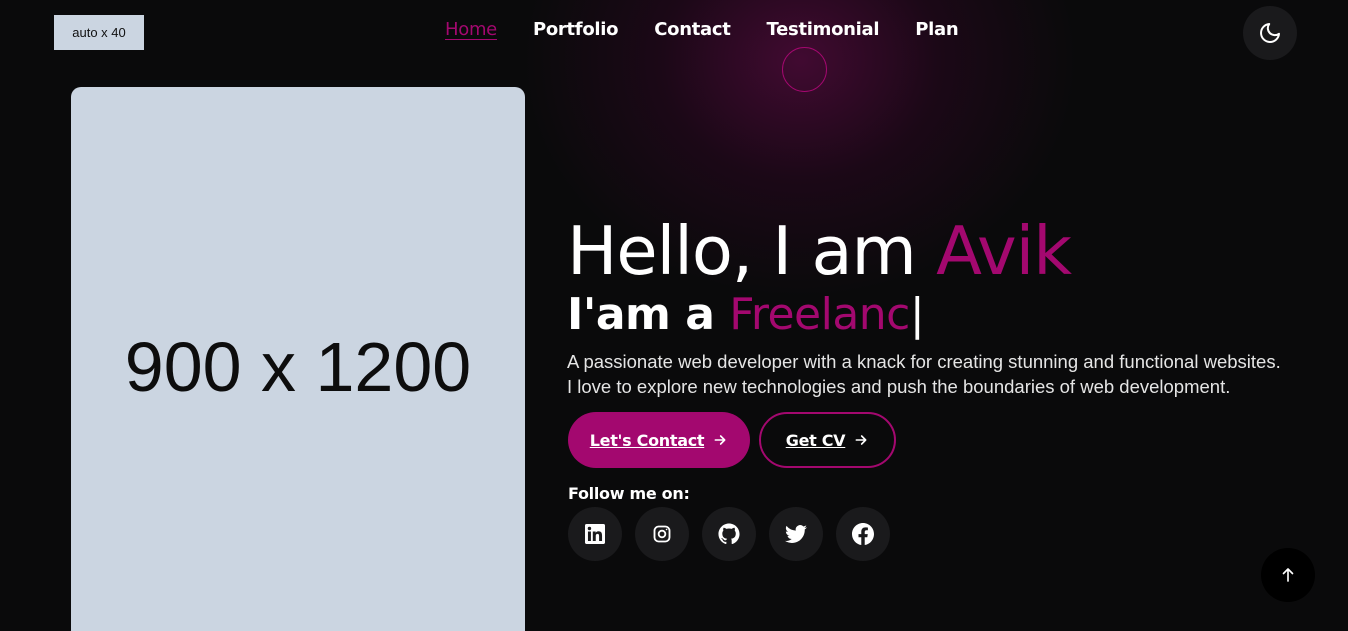 This screenshot has width=1348, height=631. Describe the element at coordinates (917, 314) in the screenshot. I see `typing-caret: |` at that location.